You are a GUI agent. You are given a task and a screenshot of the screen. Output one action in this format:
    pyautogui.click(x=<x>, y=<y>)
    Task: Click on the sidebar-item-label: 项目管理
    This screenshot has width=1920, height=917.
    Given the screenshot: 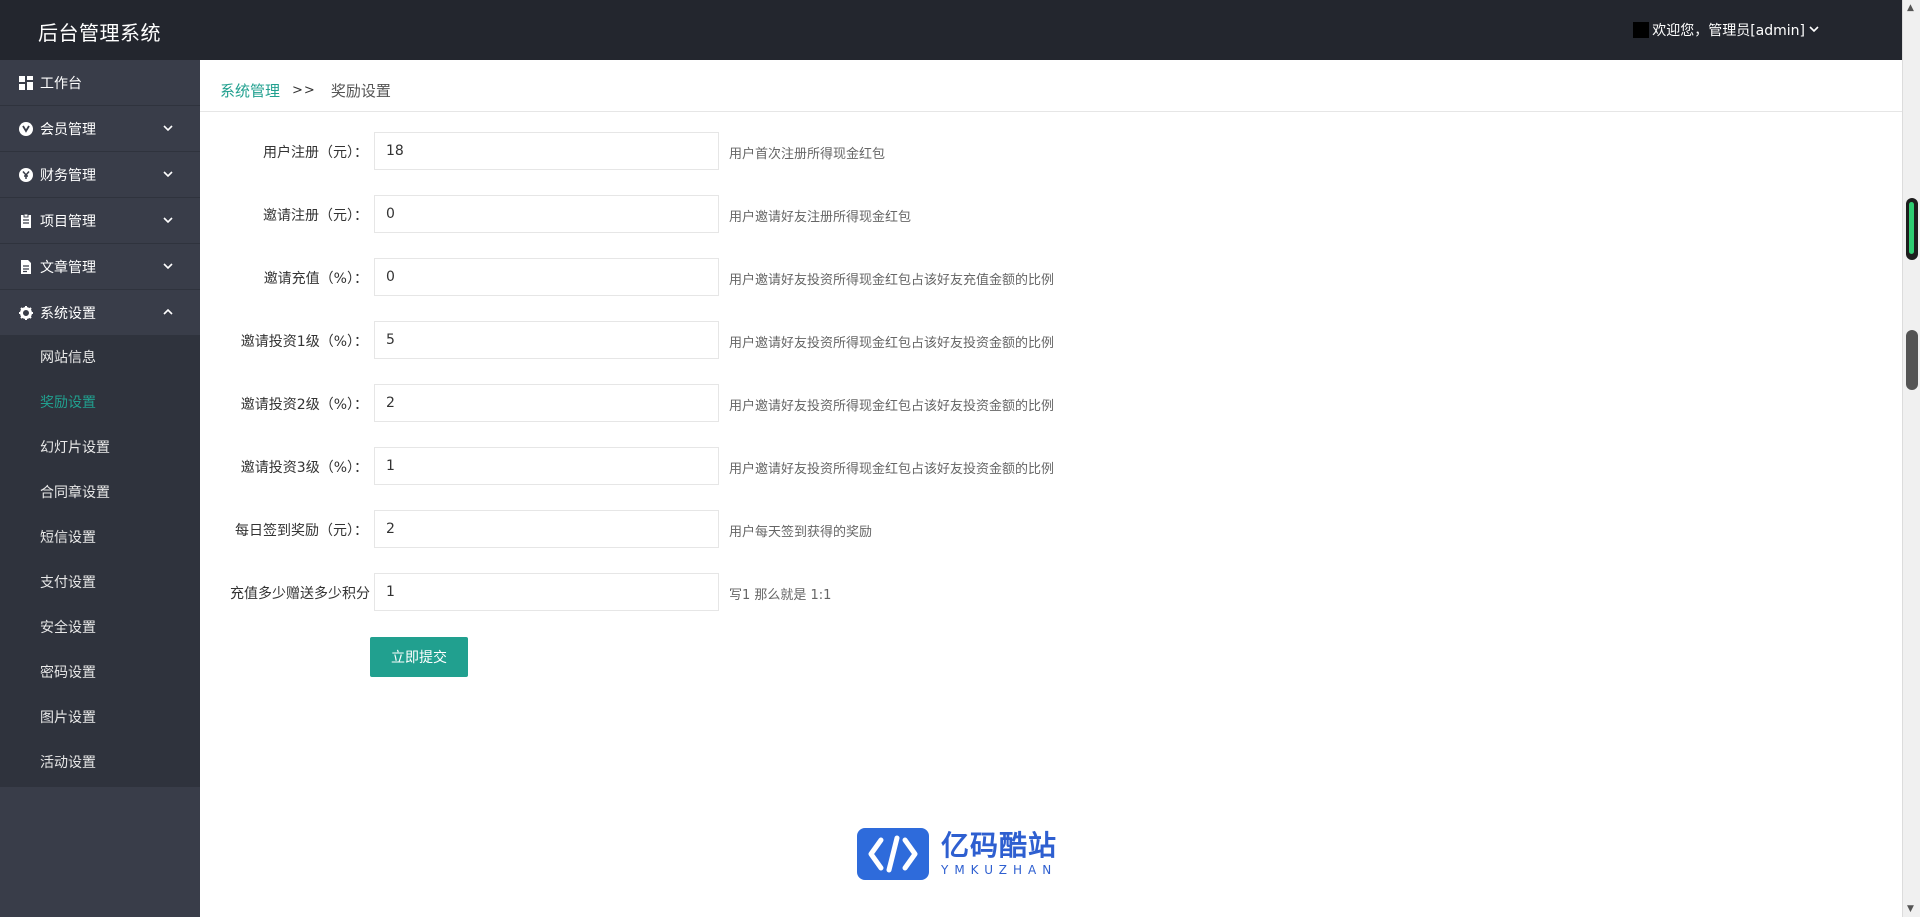 What is the action you would take?
    pyautogui.click(x=68, y=221)
    